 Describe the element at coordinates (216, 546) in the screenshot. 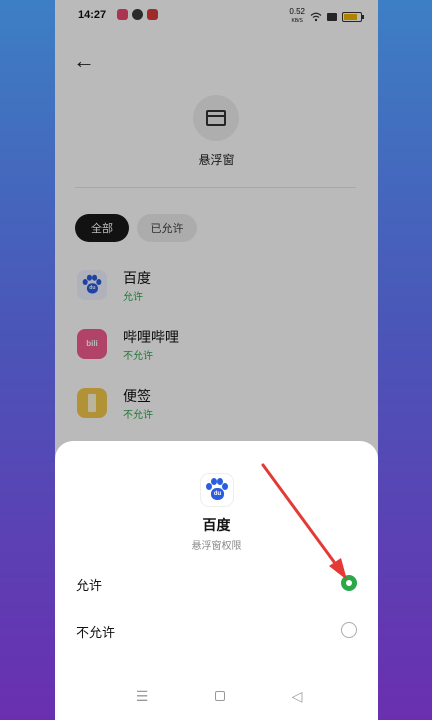

I see `sheet-subtitle: 悬浮窗权限` at that location.